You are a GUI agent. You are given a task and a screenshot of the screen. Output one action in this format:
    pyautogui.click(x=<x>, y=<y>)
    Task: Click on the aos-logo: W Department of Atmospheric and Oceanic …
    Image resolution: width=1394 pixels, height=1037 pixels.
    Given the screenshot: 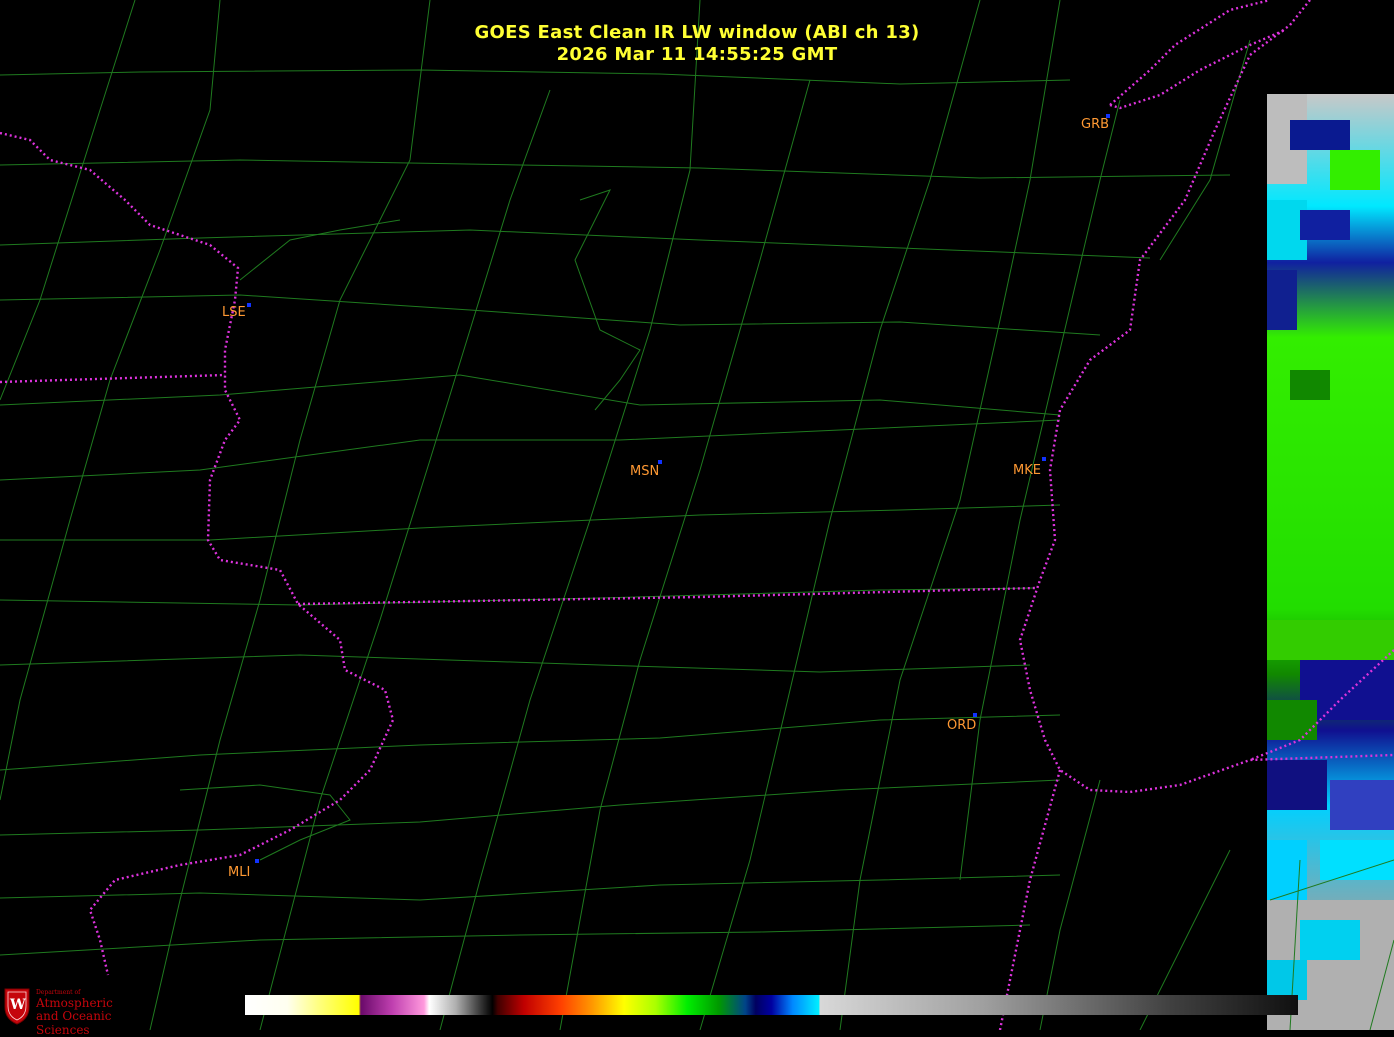 What is the action you would take?
    pyautogui.click(x=82, y=1011)
    